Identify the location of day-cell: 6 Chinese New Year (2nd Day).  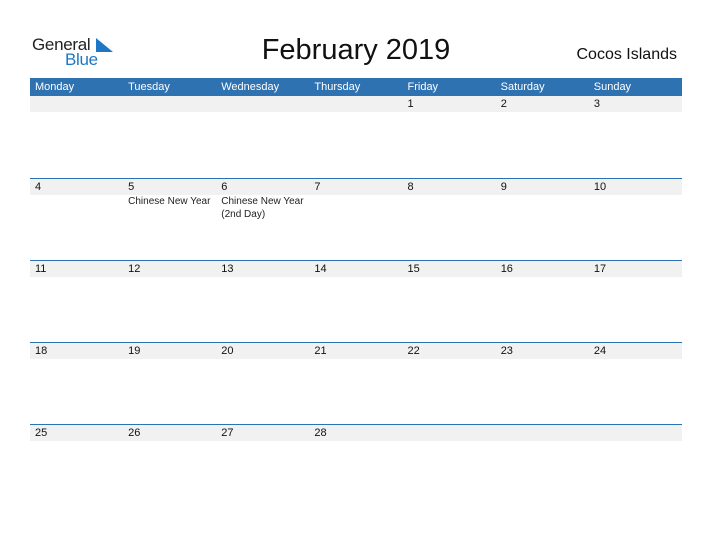
(262, 219).